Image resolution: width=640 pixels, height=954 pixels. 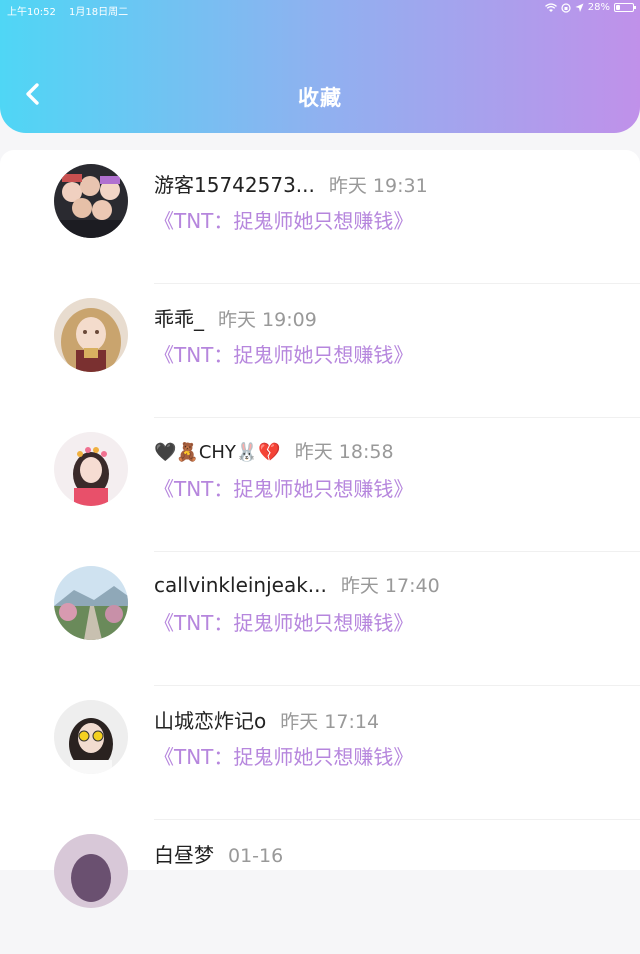 What do you see at coordinates (344, 452) in the screenshot?
I see `timestamp: 昨天 18:58` at bounding box center [344, 452].